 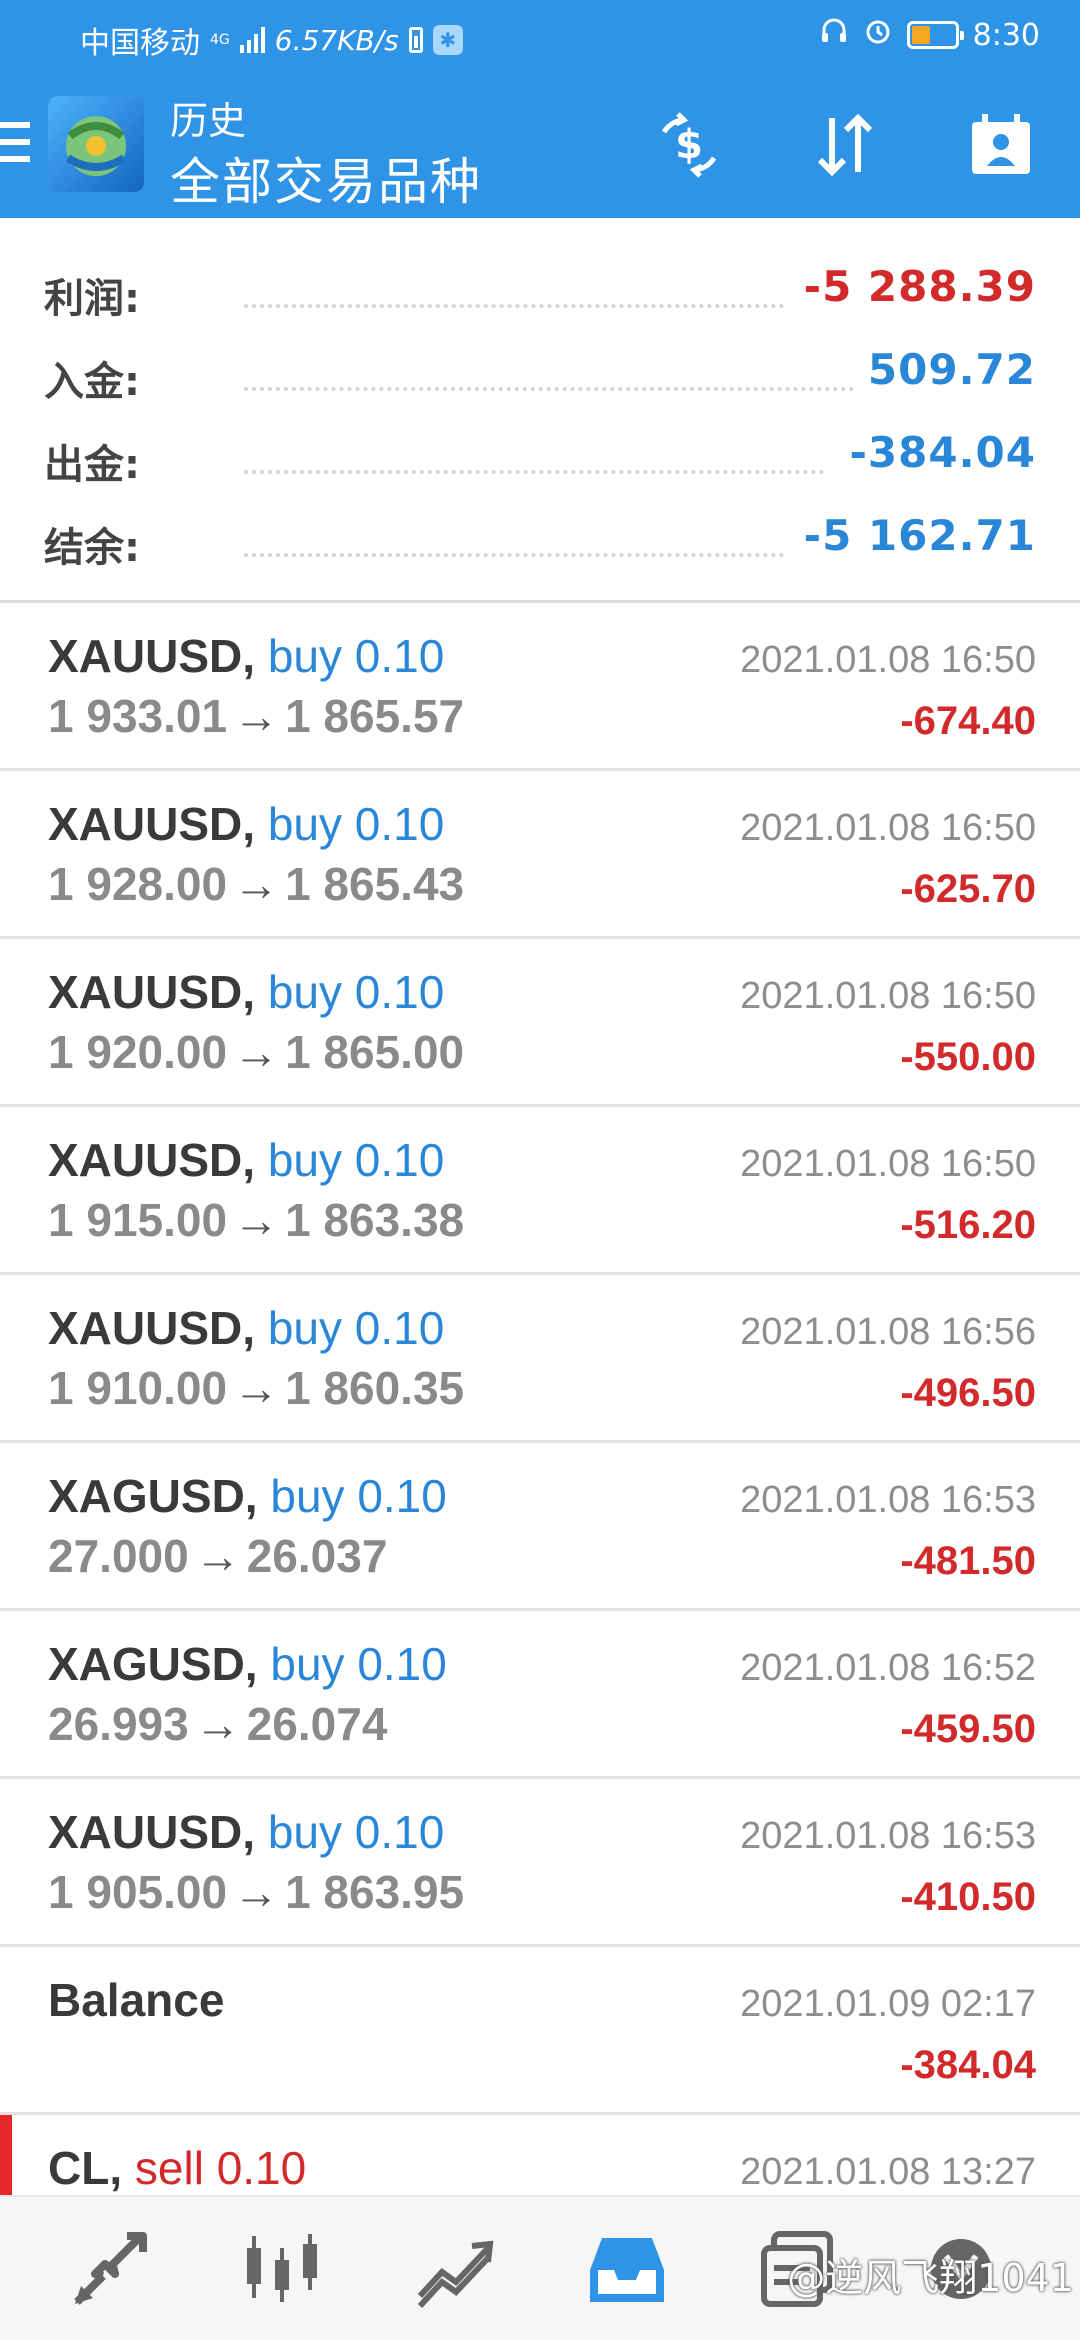 What do you see at coordinates (455, 2269) in the screenshot?
I see `analysis-icon` at bounding box center [455, 2269].